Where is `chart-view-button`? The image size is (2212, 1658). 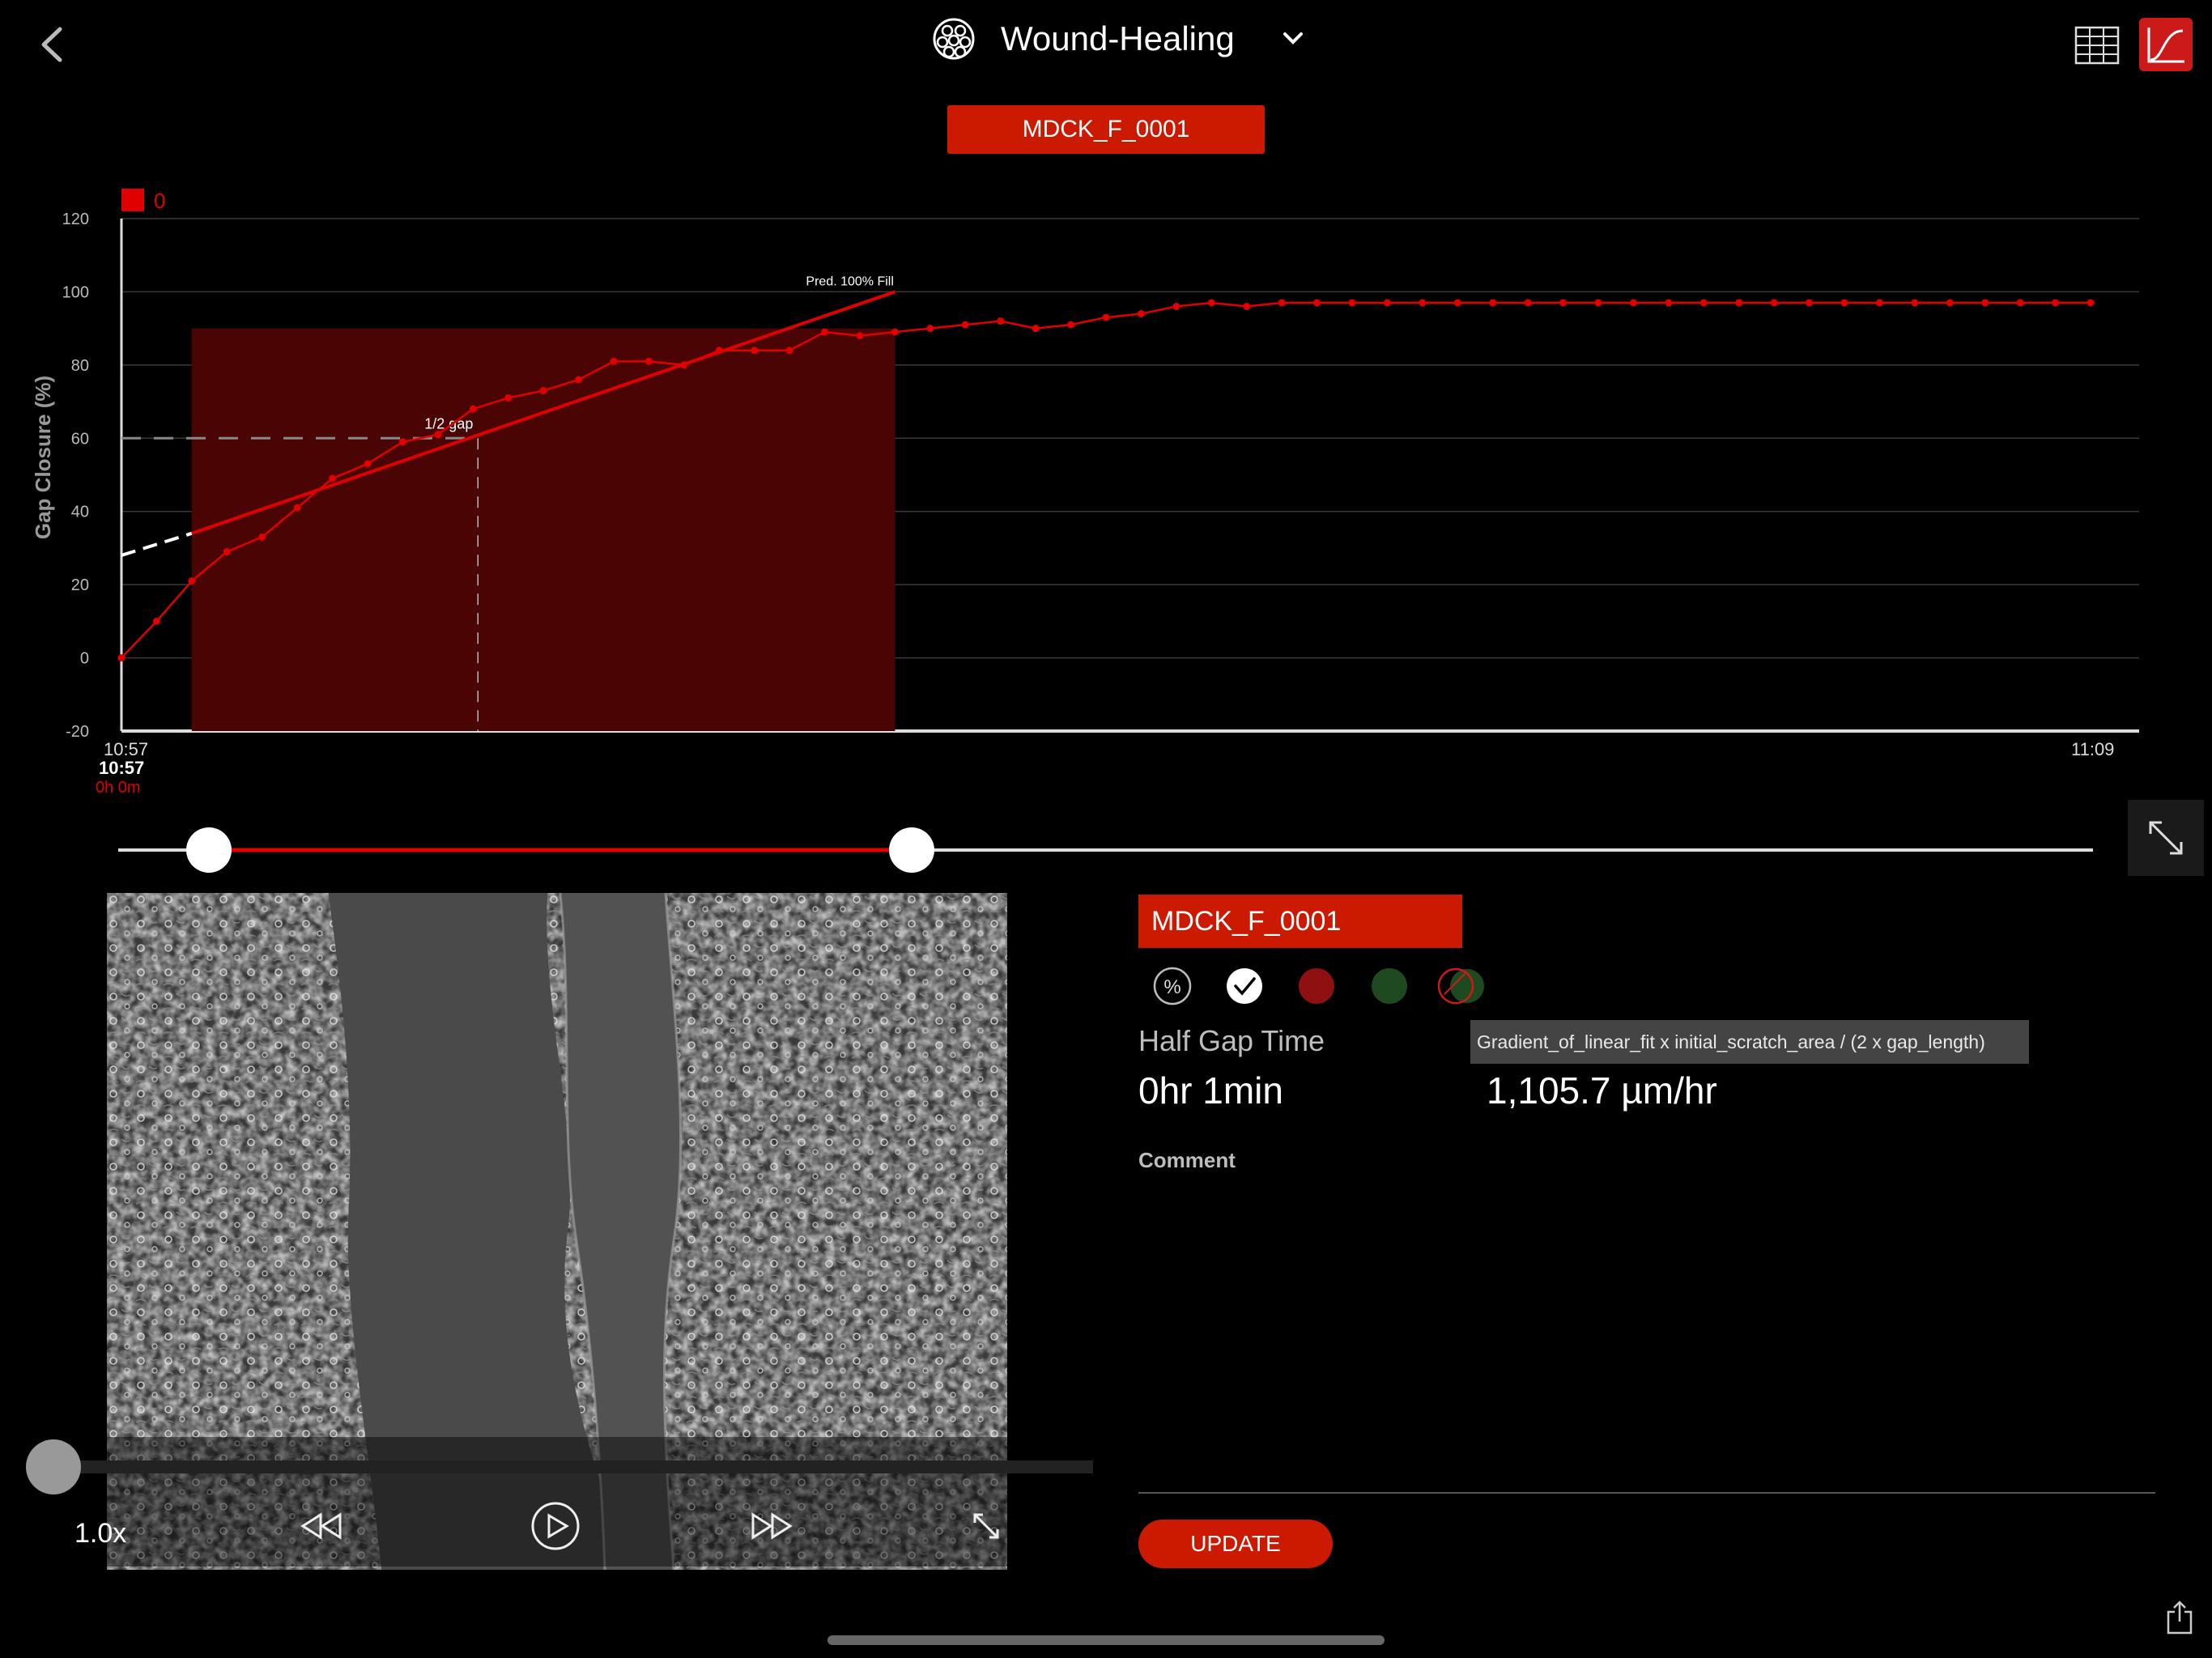 chart-view-button is located at coordinates (2166, 44).